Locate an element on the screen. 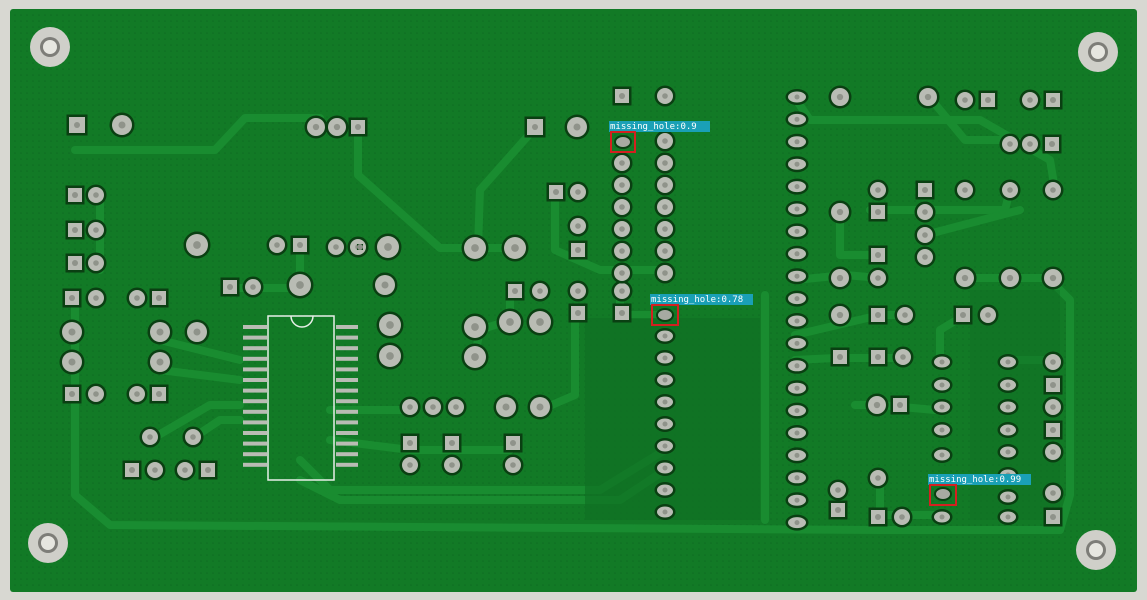 This screenshot has width=1147, height=600. missing-hole-pad is located at coordinates (943, 494).